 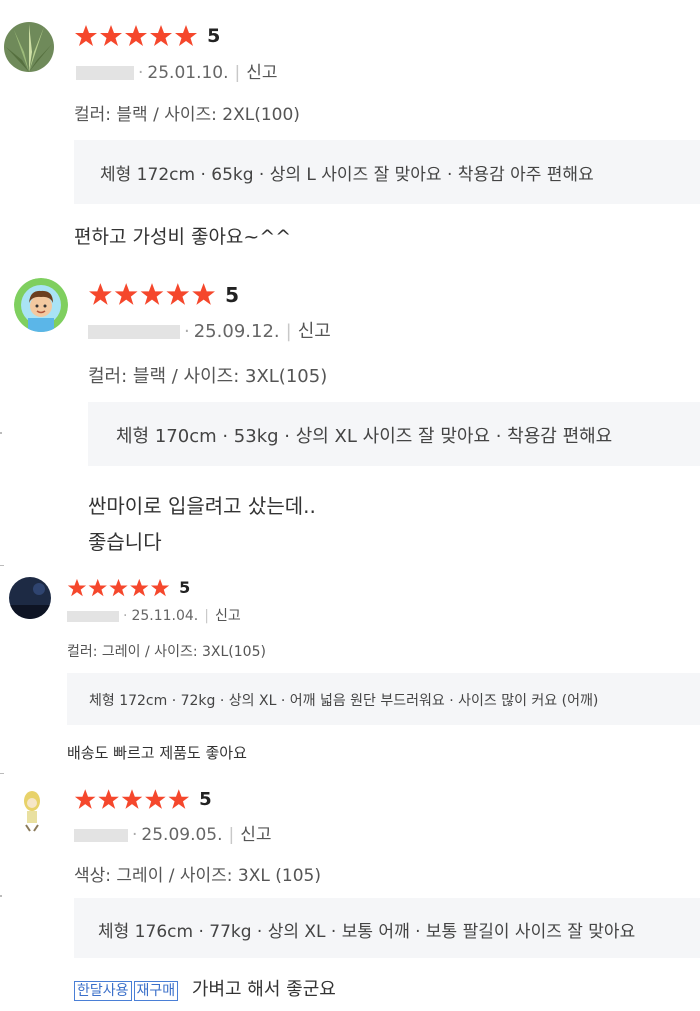 I want to click on review-date: 25.01.10., so click(x=188, y=73).